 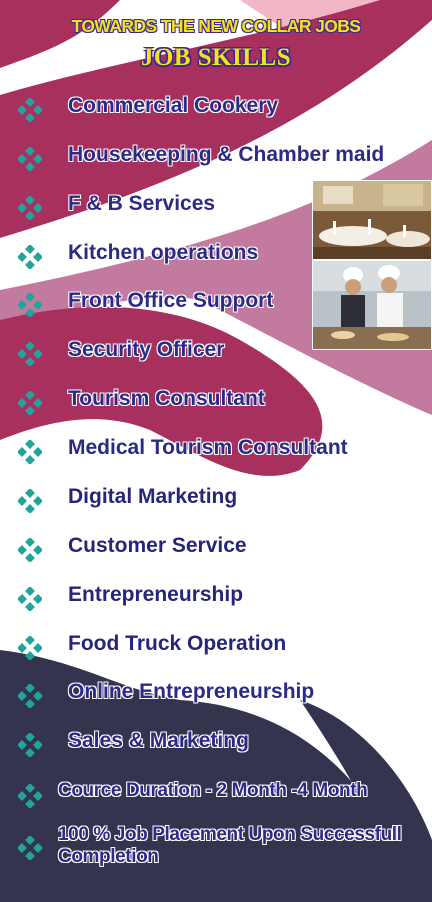 I want to click on skill-label: Housekeeping & Chamber maid, so click(x=226, y=154).